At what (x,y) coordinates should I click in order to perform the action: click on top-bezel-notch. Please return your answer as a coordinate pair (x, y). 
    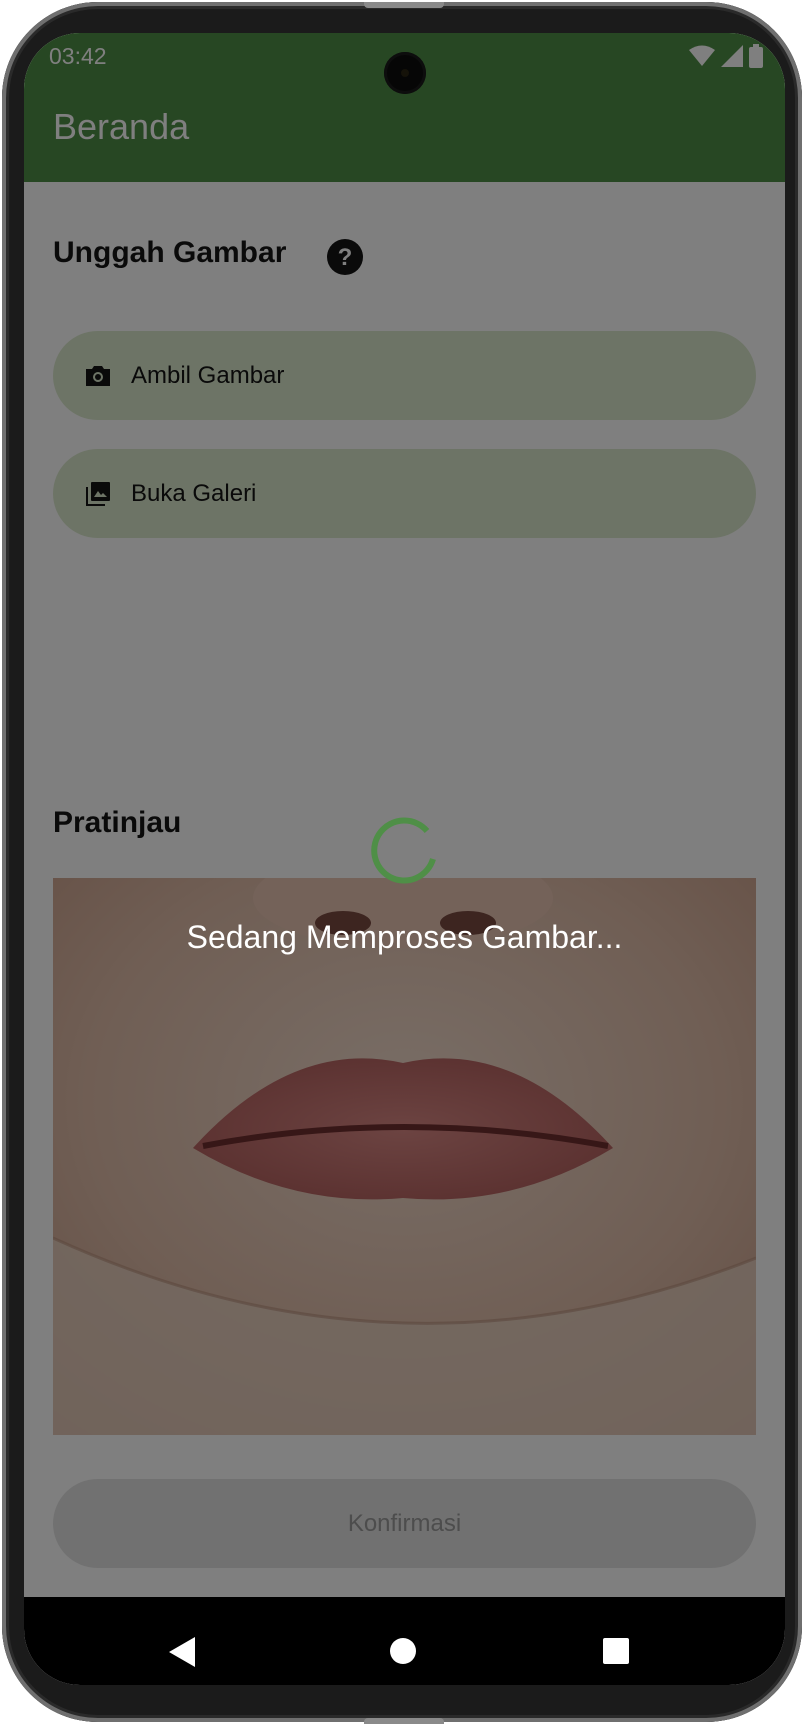
    Looking at the image, I should click on (404, 5).